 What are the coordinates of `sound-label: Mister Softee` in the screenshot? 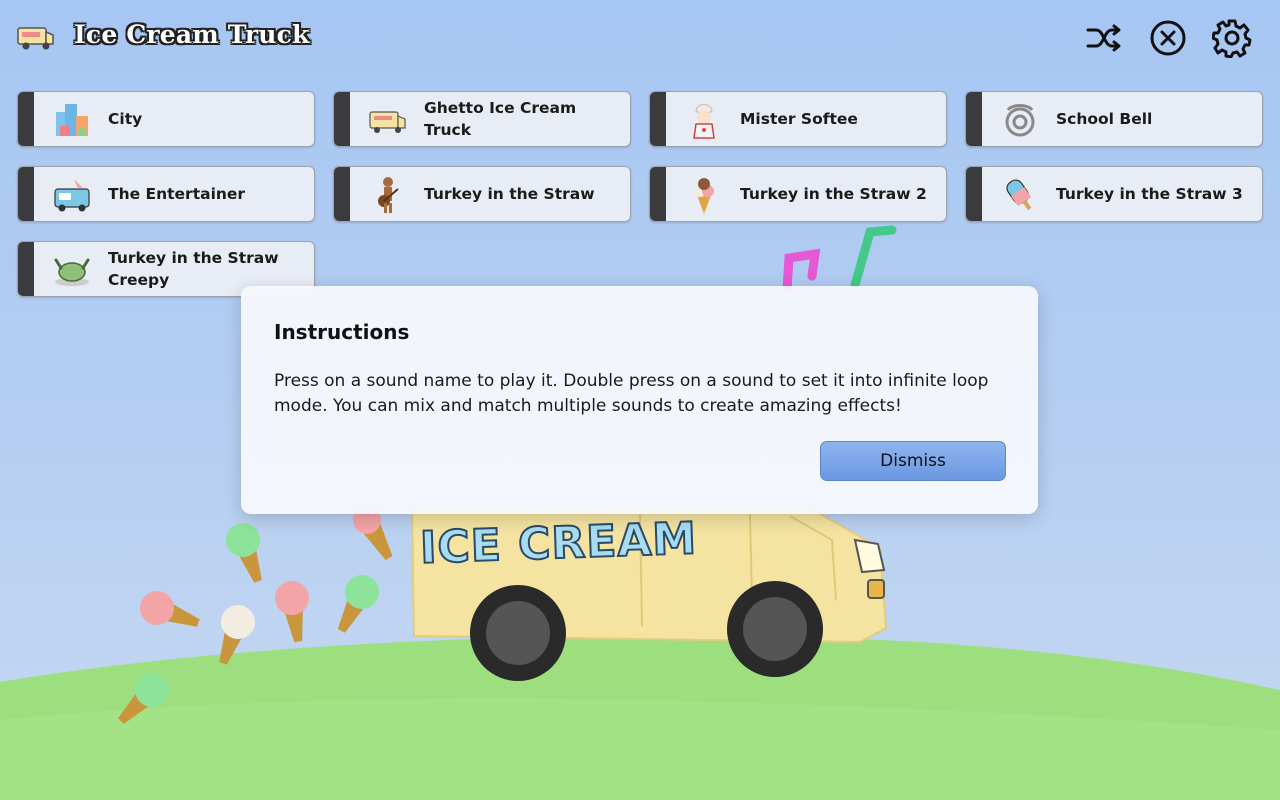 It's located at (799, 119).